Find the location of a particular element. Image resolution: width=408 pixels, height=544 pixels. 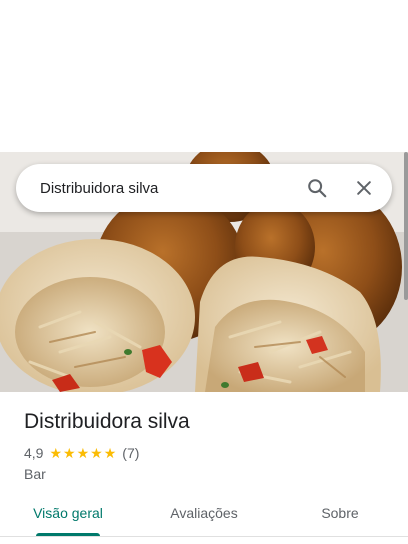

tab-reviews: Avaliações is located at coordinates (204, 516).